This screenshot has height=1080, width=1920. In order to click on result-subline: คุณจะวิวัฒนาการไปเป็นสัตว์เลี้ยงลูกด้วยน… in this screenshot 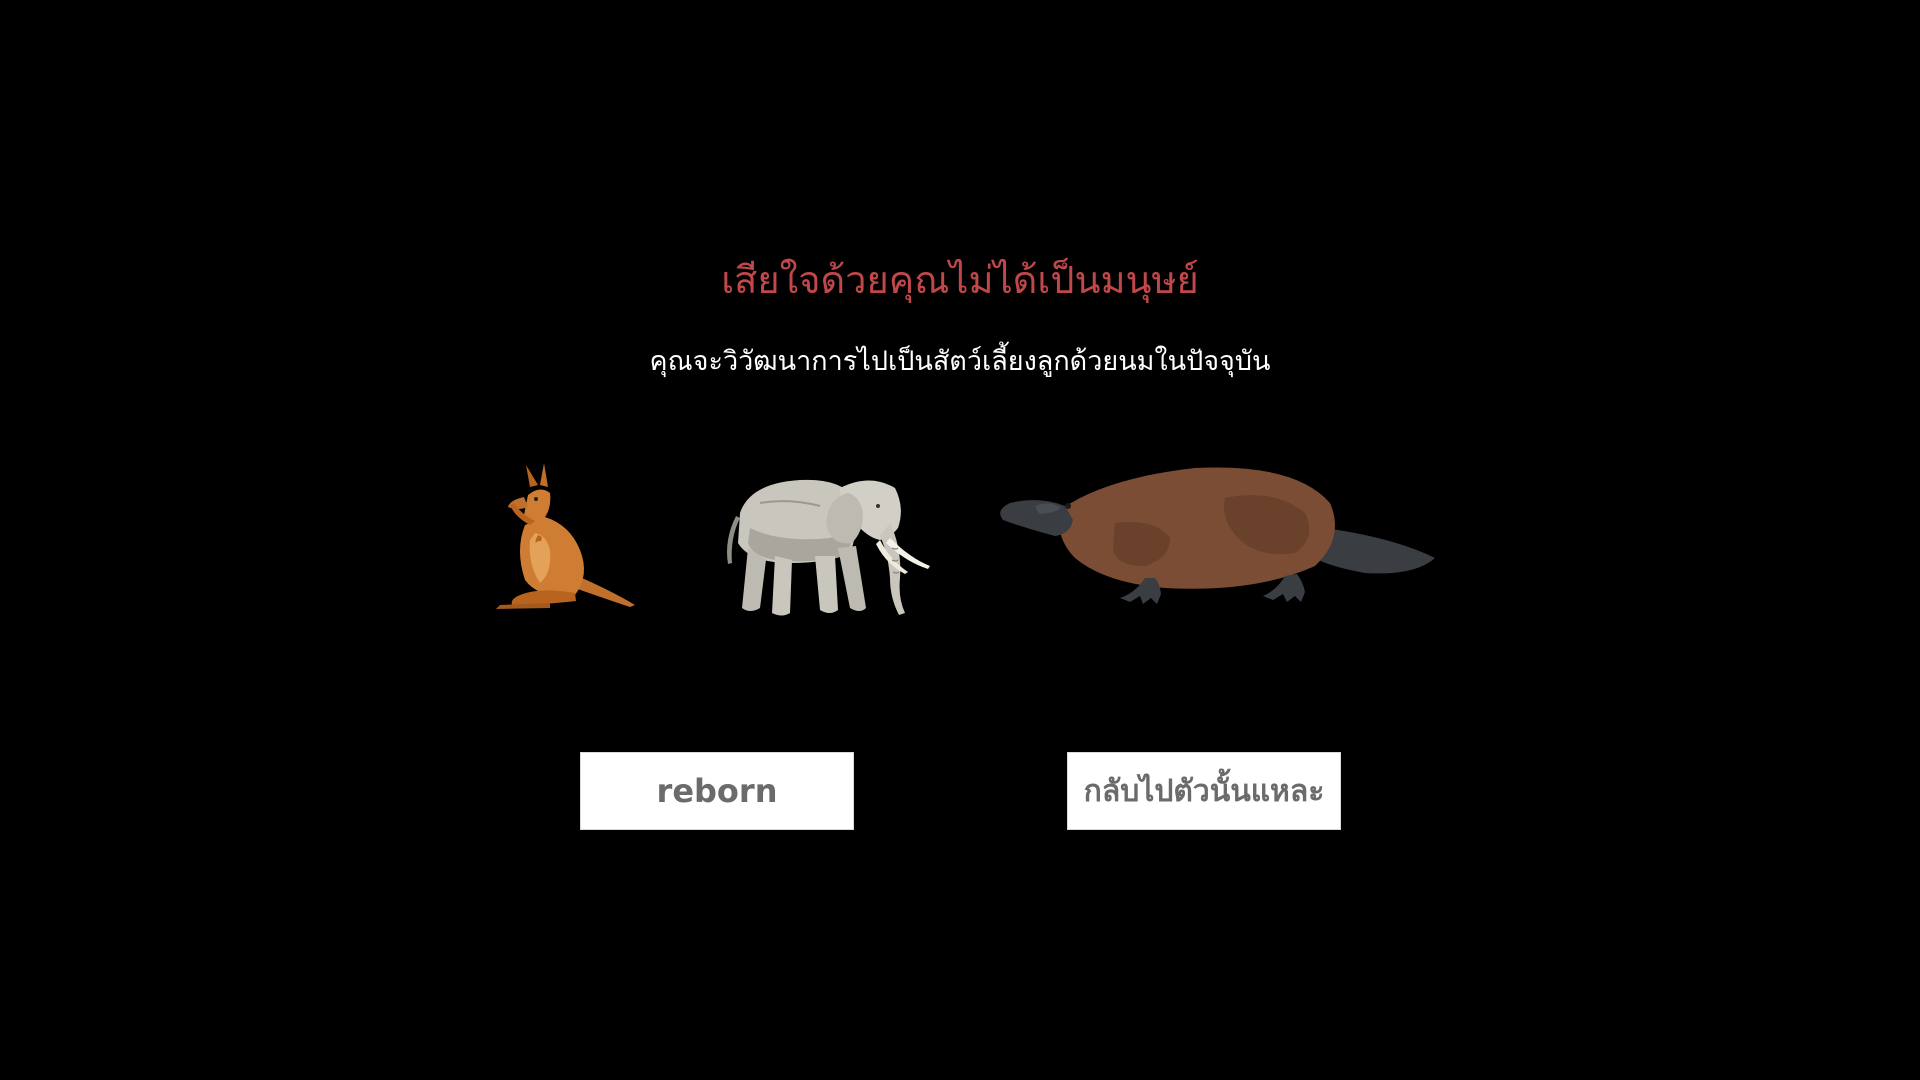, I will do `click(960, 361)`.